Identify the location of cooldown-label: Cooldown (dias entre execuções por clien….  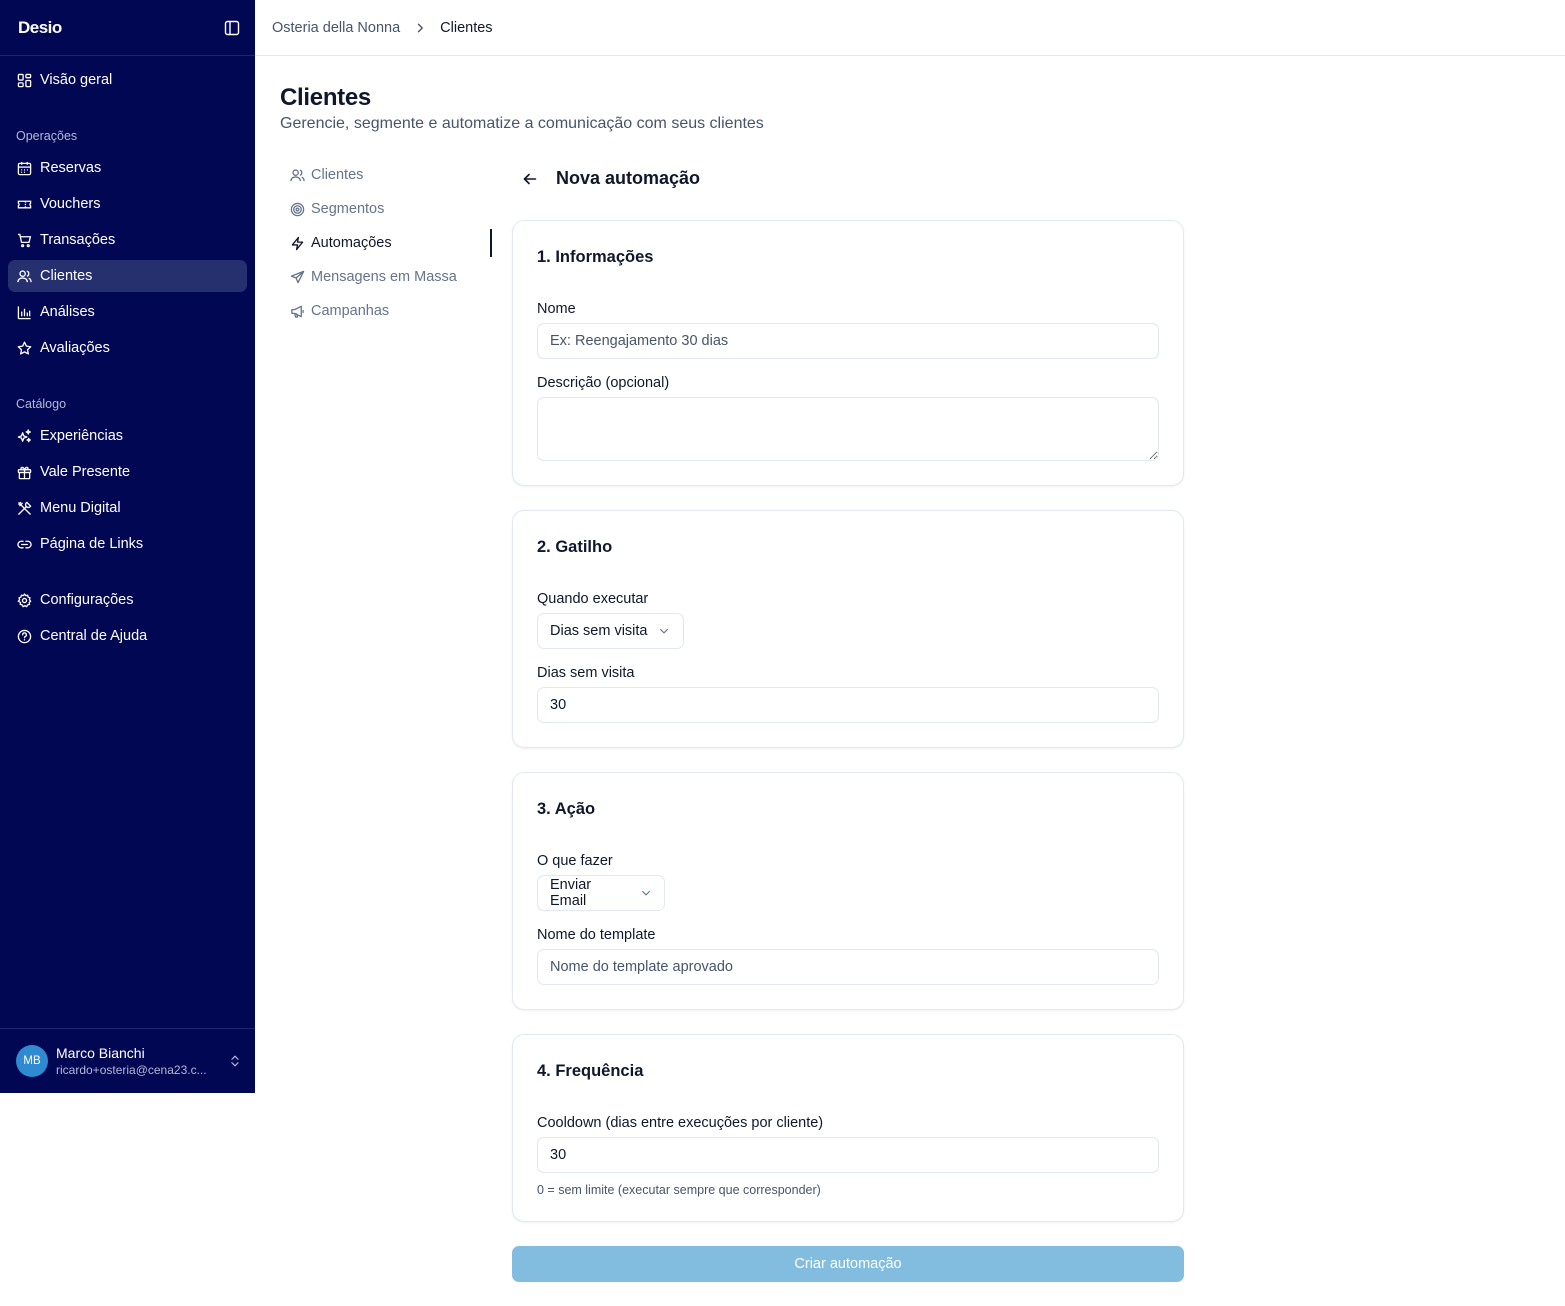
(680, 1123).